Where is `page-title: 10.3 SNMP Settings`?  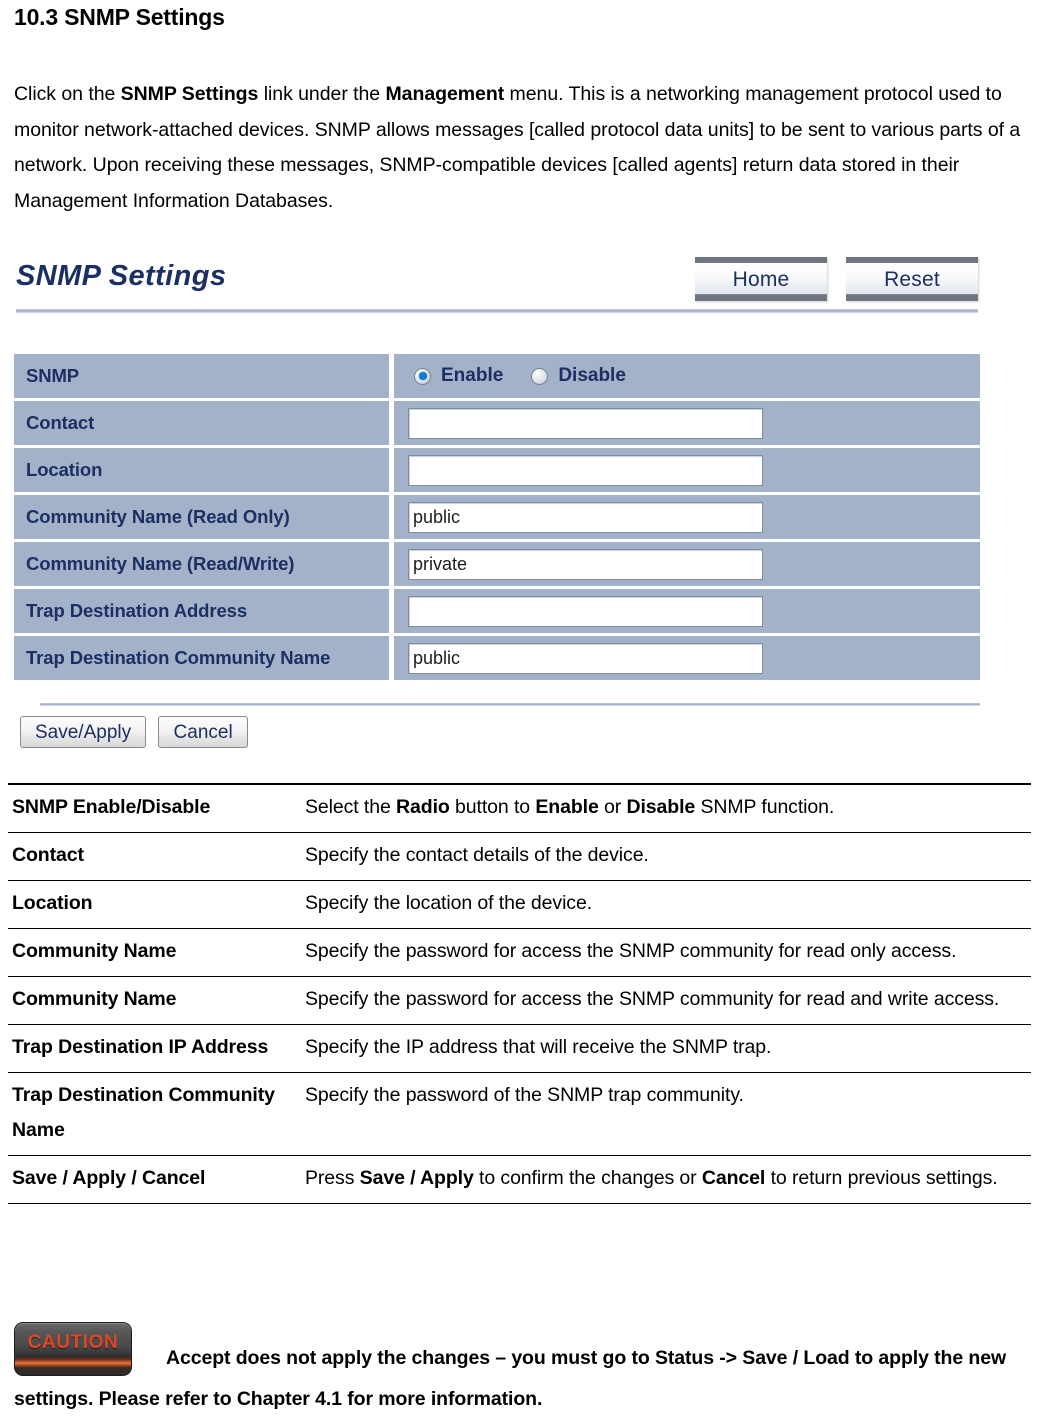
page-title: 10.3 SNMP Settings is located at coordinates (119, 17).